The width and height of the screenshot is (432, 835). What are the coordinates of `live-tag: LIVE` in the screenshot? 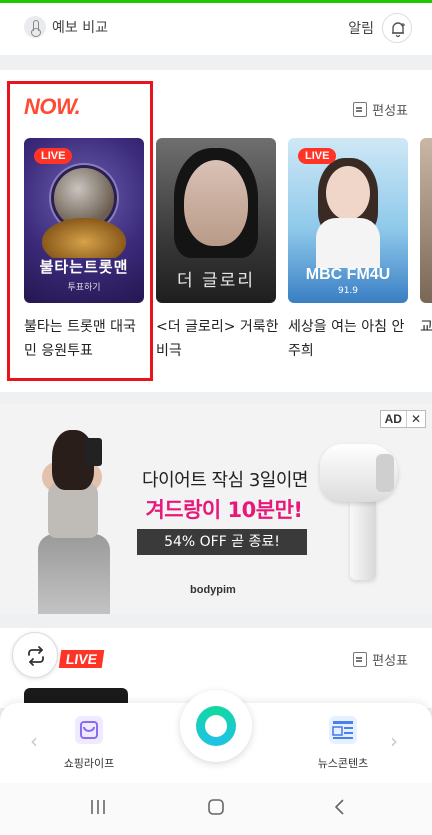 It's located at (81, 659).